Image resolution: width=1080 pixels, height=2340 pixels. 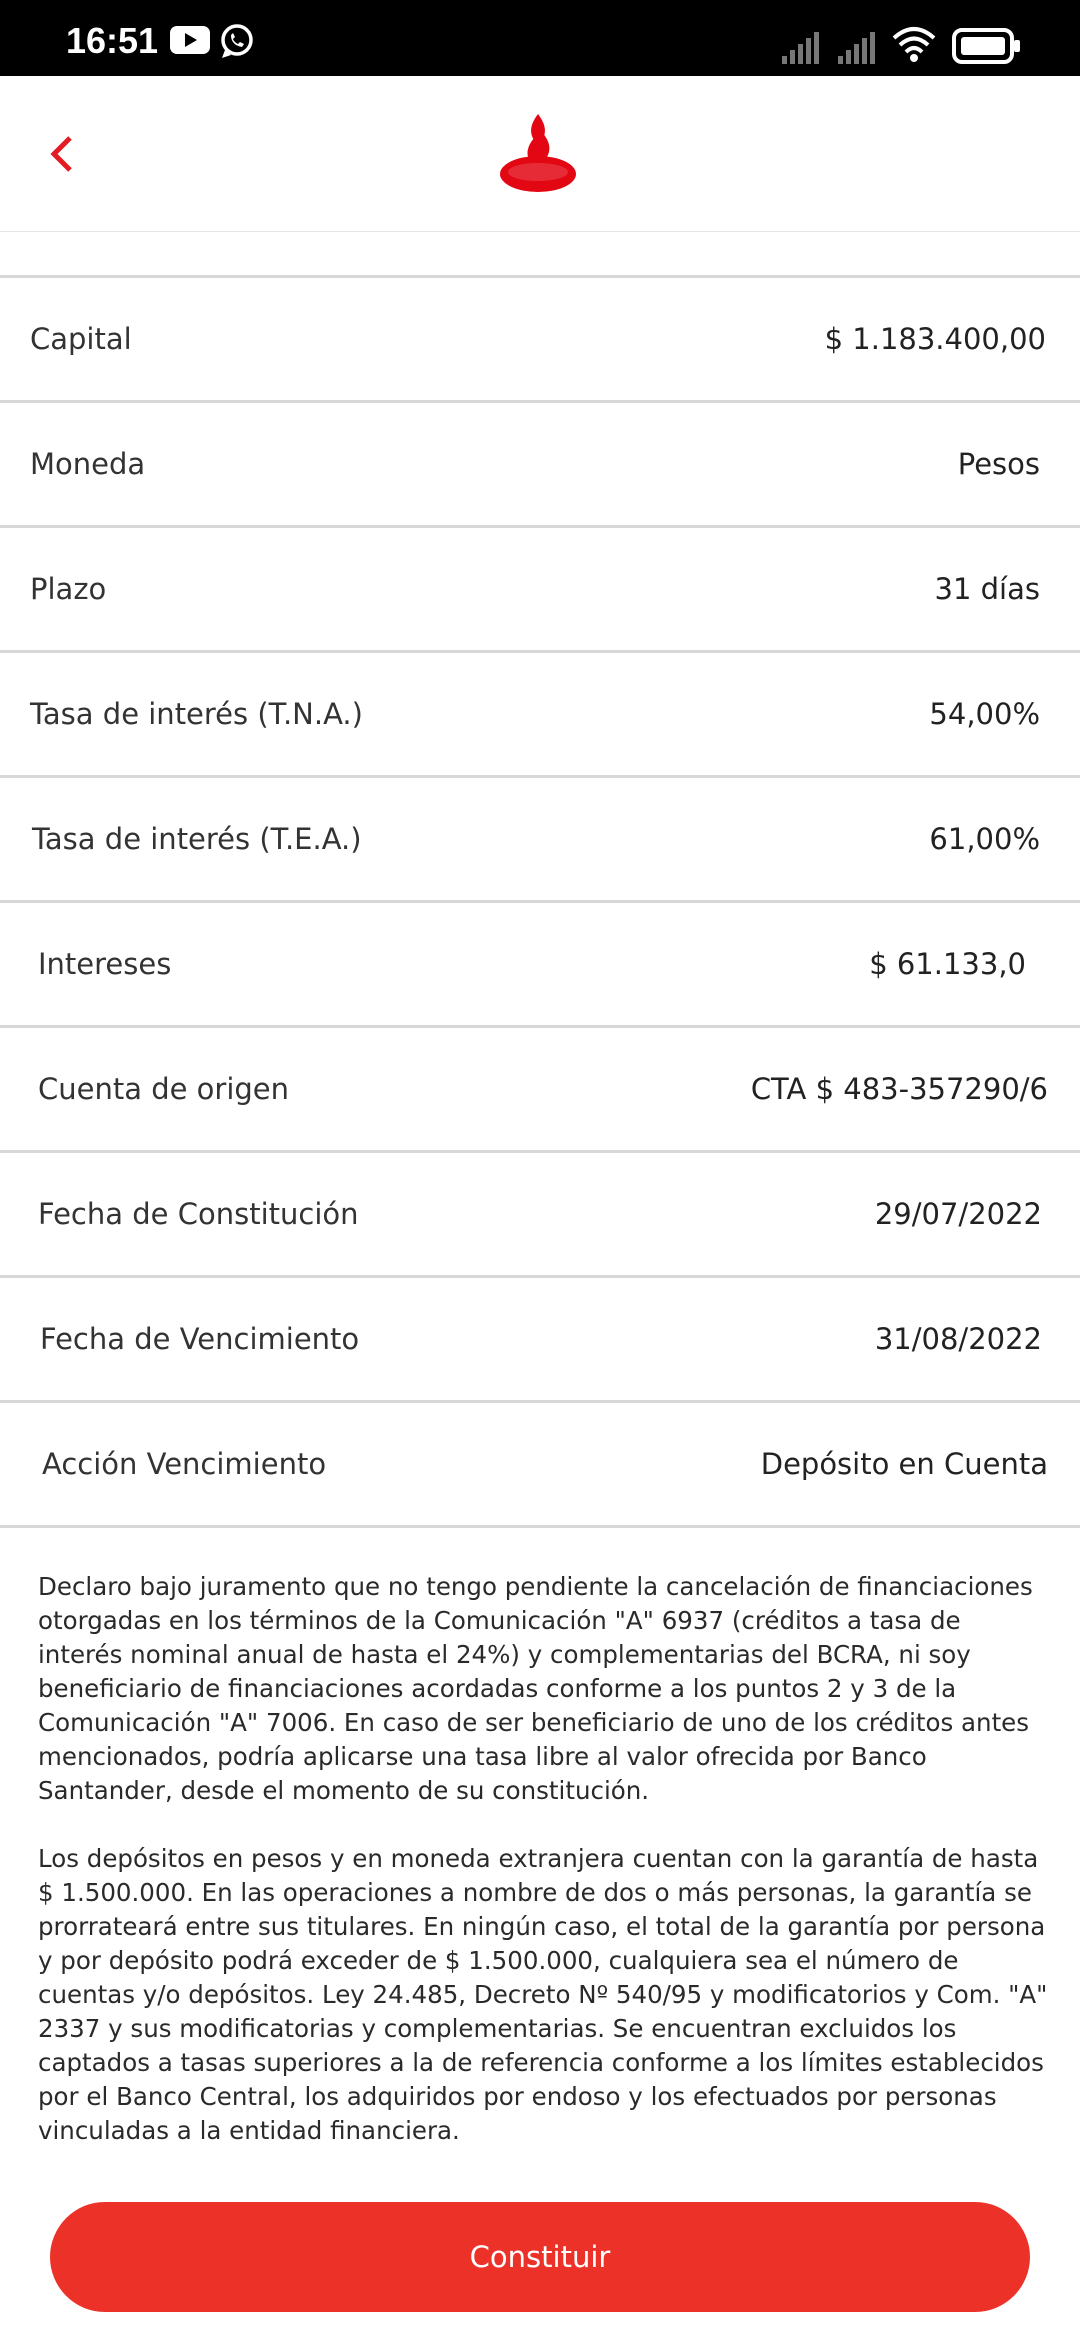 I want to click on detail-row-cuenta-origen: Cuenta de origen CTA $ 483-357290/6, so click(x=540, y=1090).